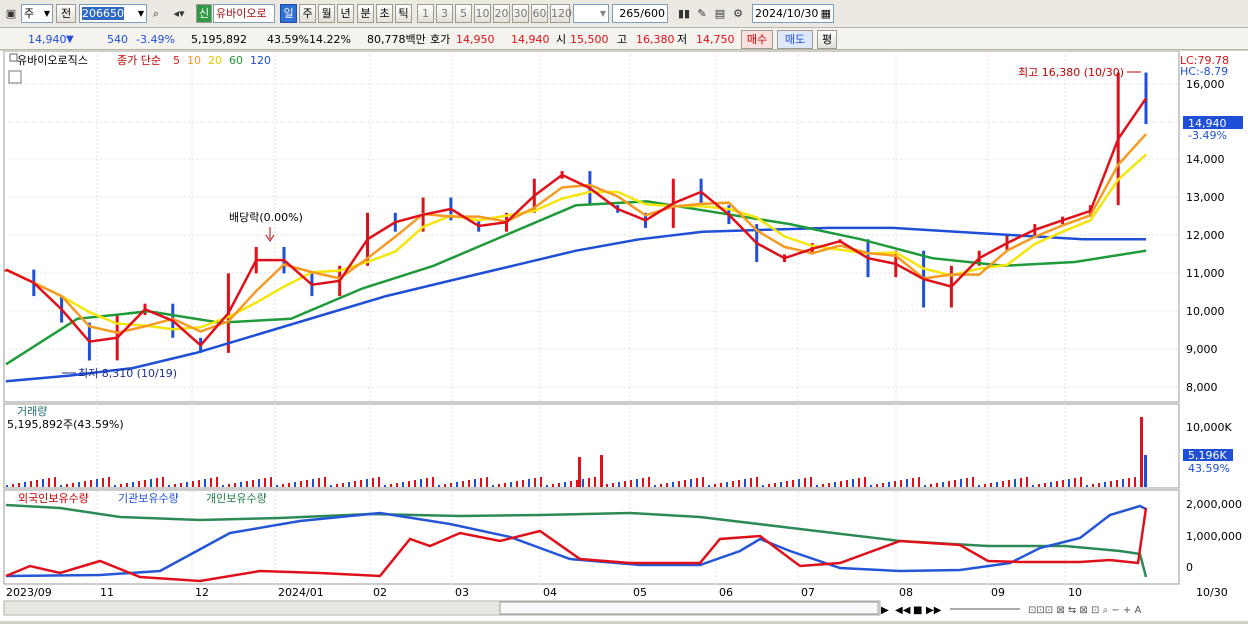  I want to click on stop-icon: ■, so click(917, 610).